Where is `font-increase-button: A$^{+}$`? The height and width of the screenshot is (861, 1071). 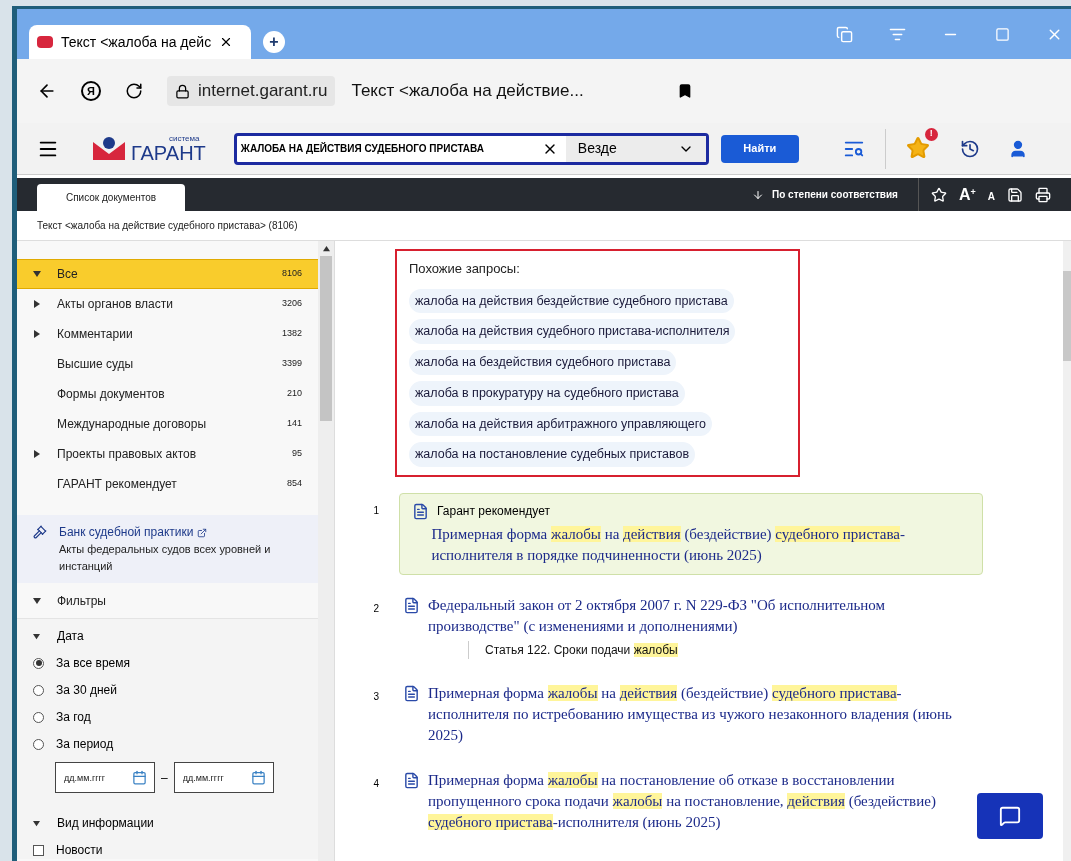 font-increase-button: A$^{+}$ is located at coordinates (967, 194).